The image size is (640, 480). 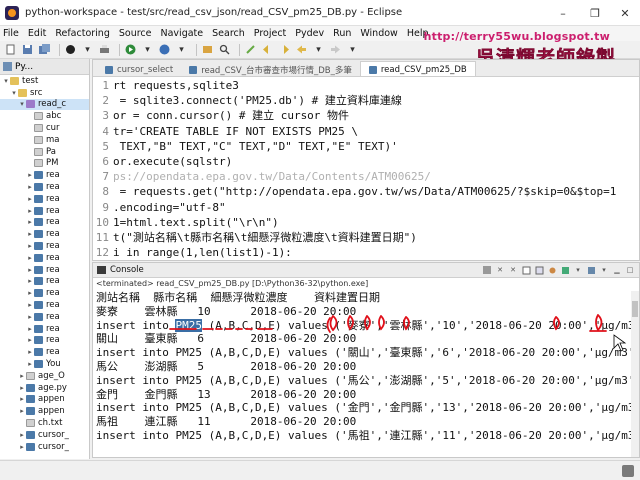 I want to click on debug-icon, so click(x=70, y=49).